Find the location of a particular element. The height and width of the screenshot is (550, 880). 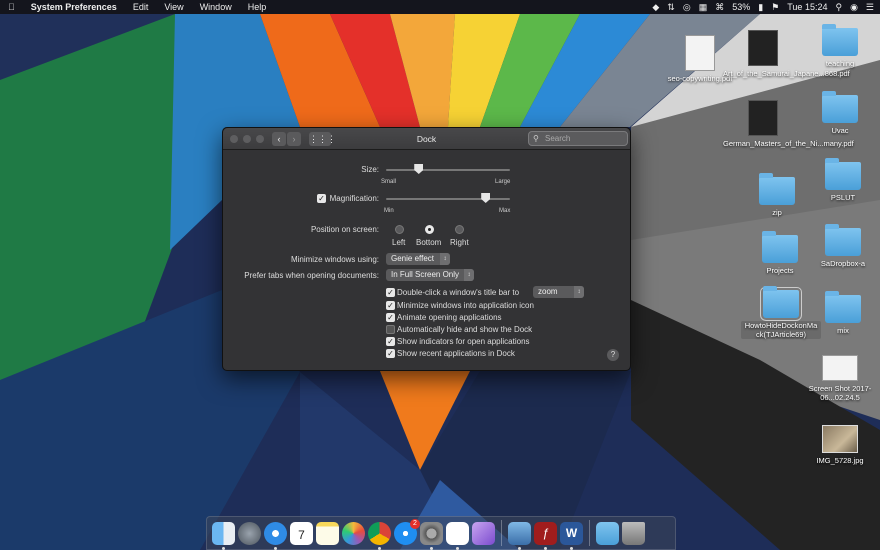

launchpad-icon is located at coordinates (249, 533).